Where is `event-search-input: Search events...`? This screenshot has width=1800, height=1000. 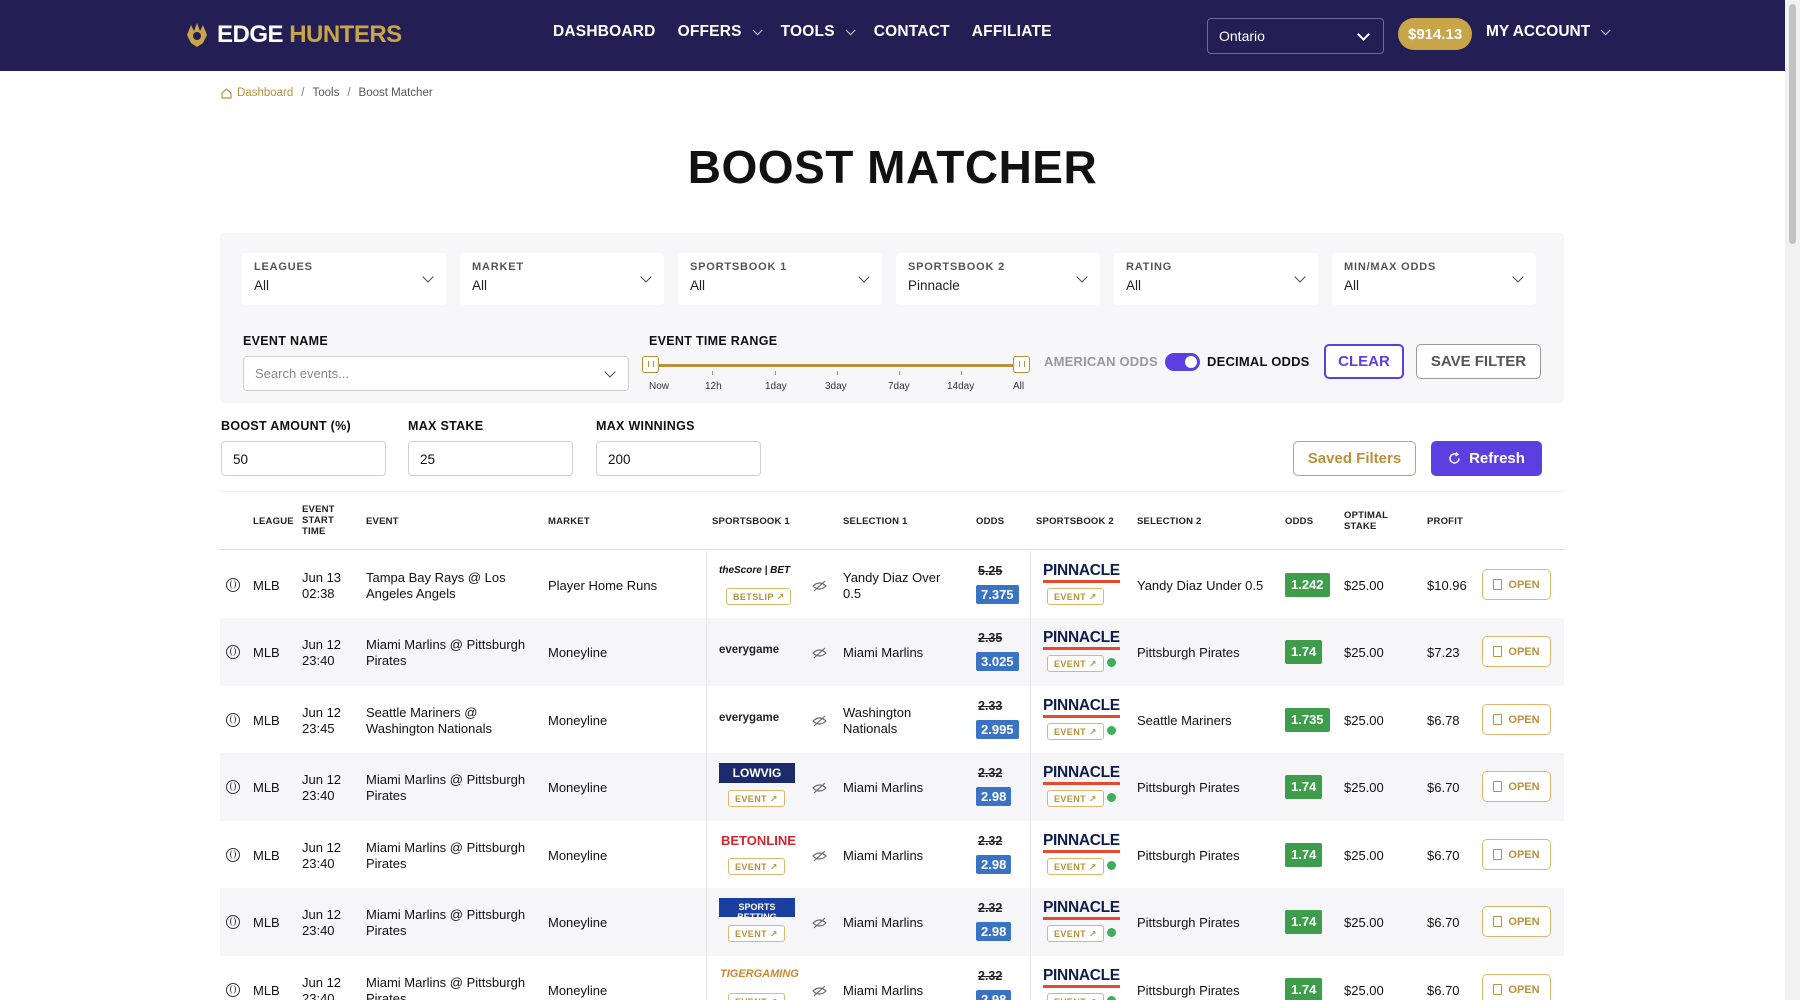 event-search-input: Search events... is located at coordinates (436, 373).